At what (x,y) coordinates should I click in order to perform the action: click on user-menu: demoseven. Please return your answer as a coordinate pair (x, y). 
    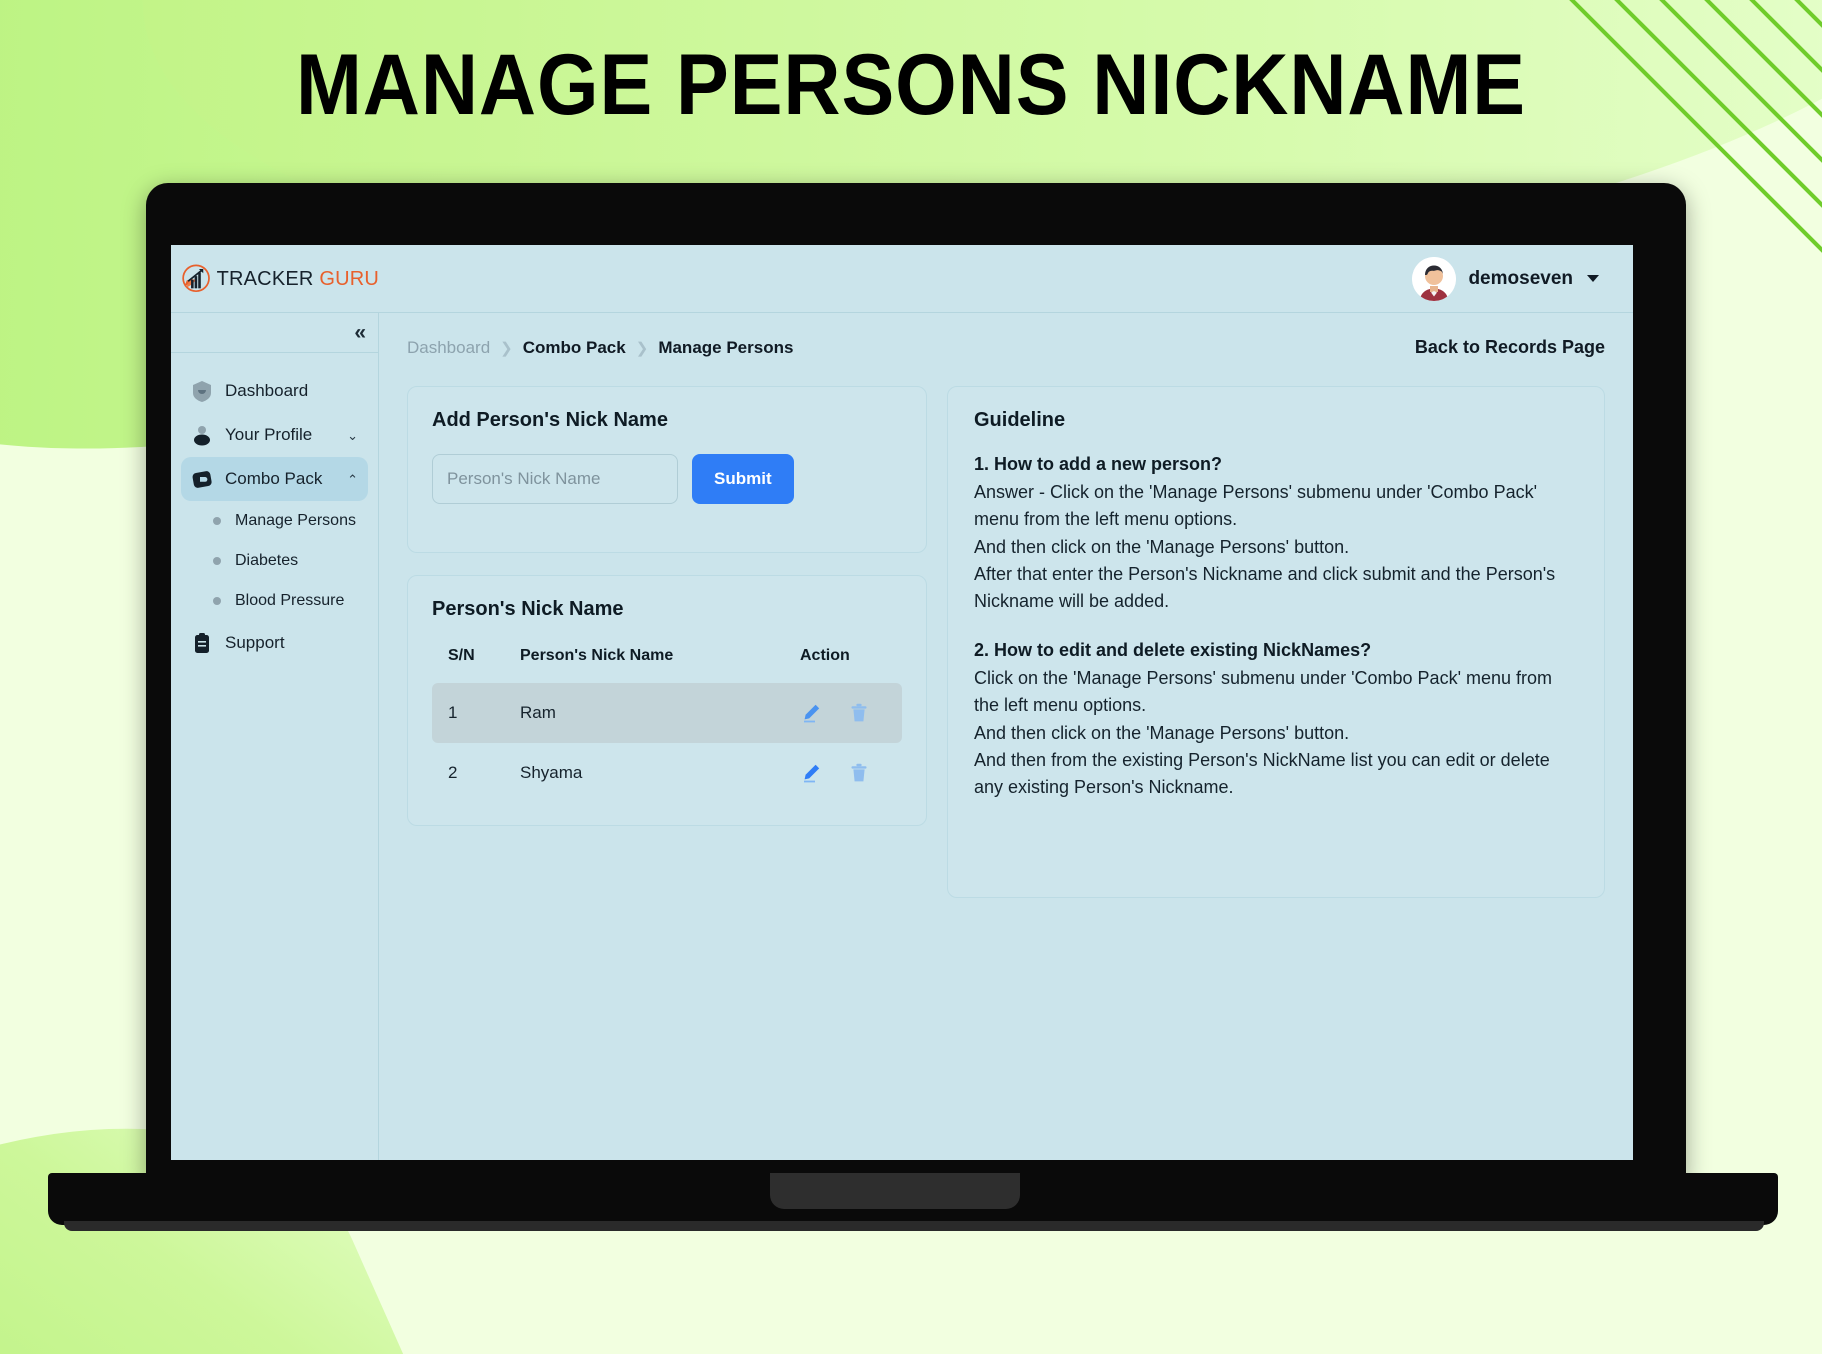
    Looking at the image, I should click on (1505, 278).